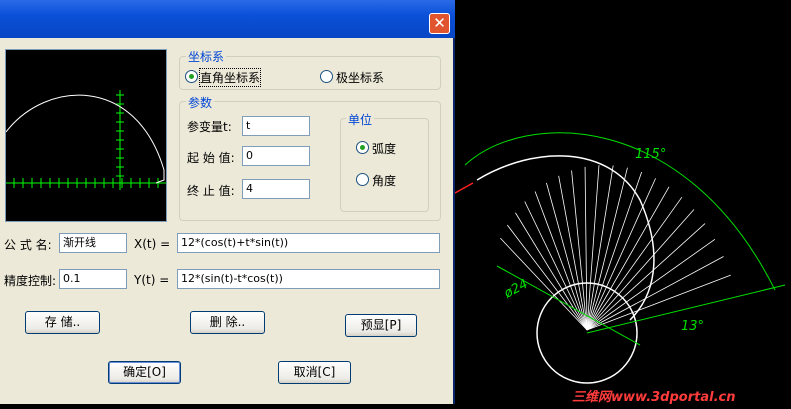 This screenshot has width=791, height=409. I want to click on param-var-input: t, so click(276, 126).